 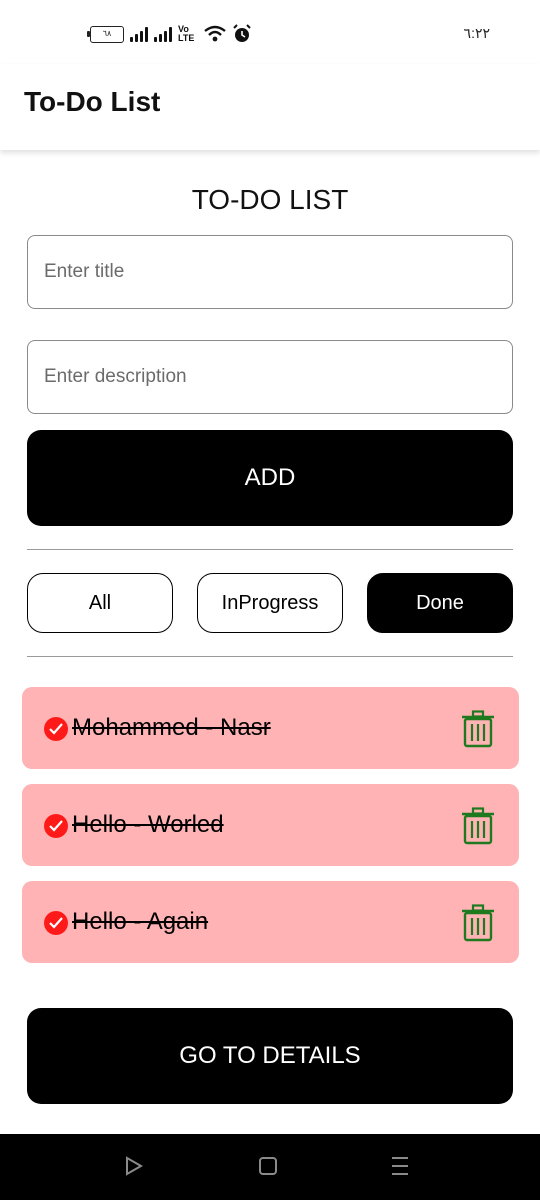 I want to click on title-field, so click(x=270, y=272).